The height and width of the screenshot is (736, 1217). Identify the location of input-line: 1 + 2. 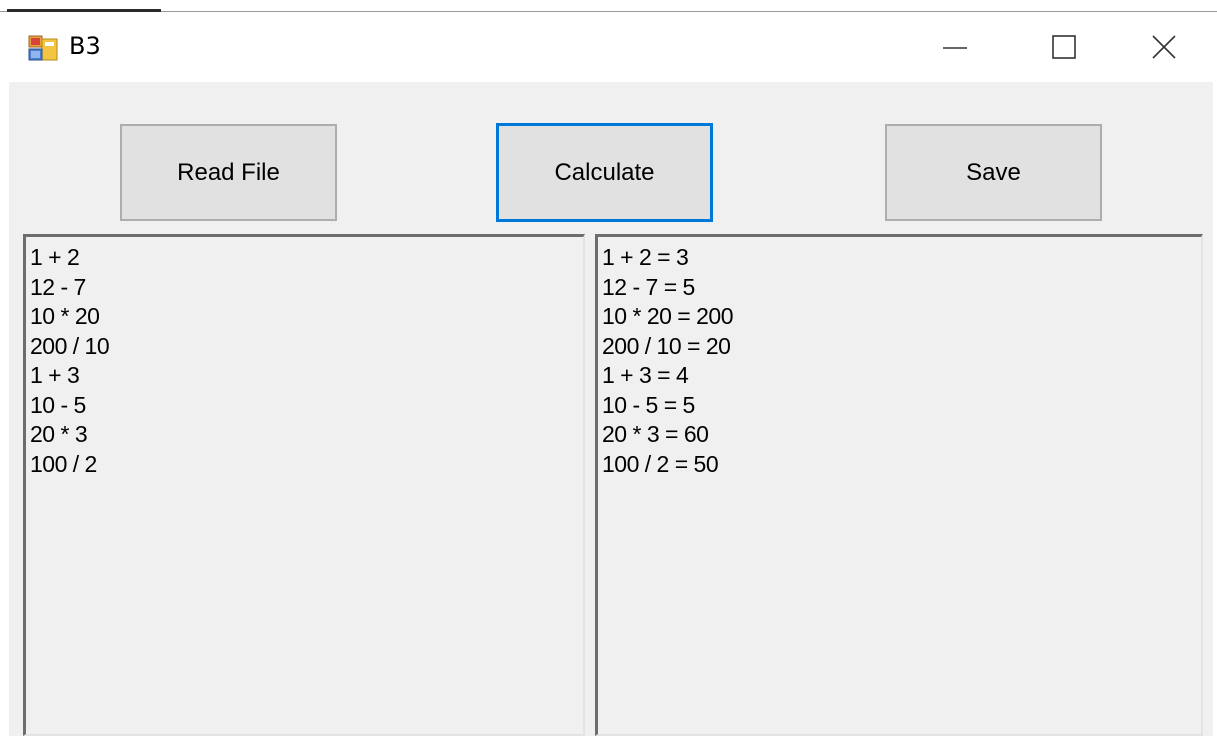
(55, 257).